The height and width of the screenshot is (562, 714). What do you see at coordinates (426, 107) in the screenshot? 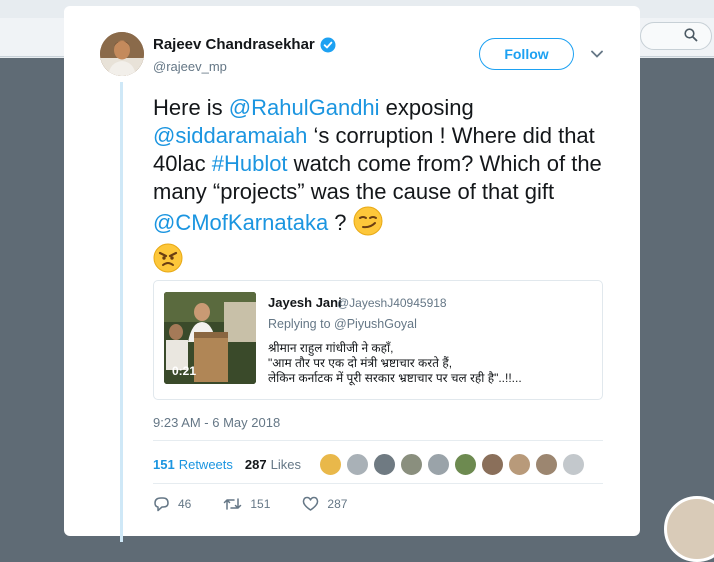
I see `tweet-text-segment: exposing` at bounding box center [426, 107].